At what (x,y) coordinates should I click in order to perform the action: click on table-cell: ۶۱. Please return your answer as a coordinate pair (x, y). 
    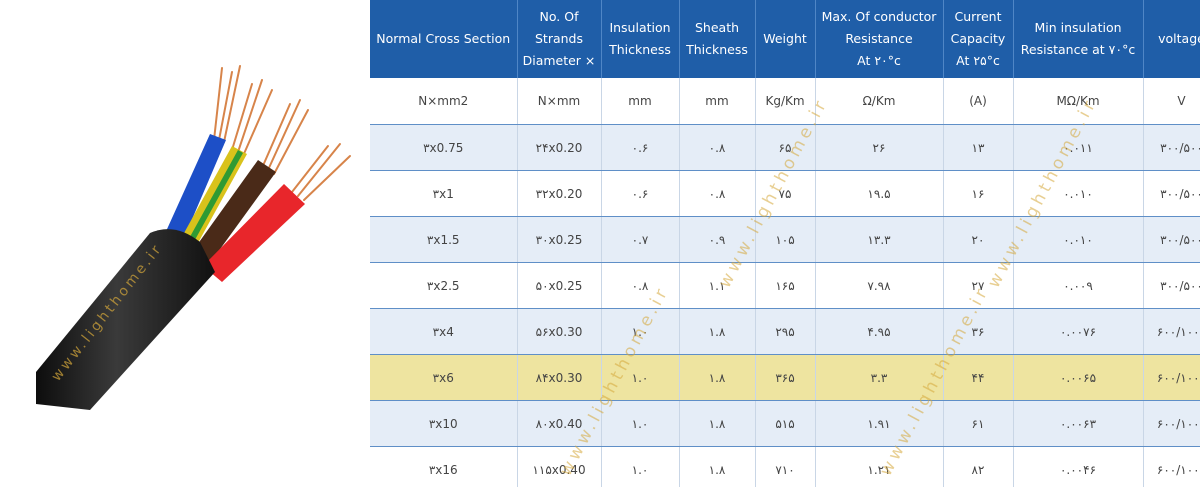
    Looking at the image, I should click on (978, 423).